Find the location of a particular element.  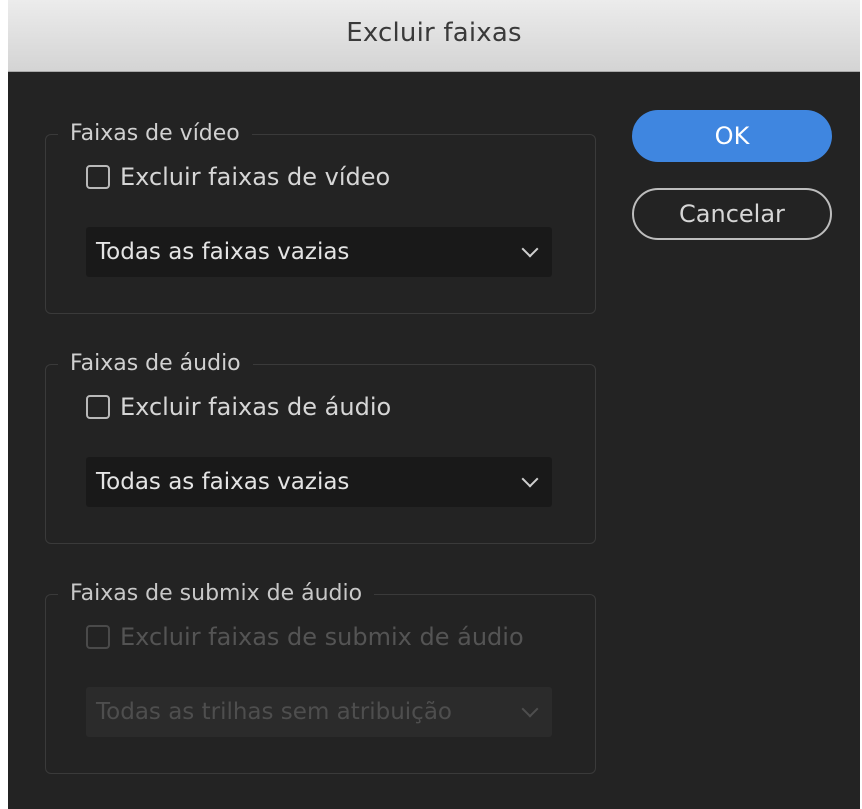

cancel-button: Cancelar is located at coordinates (732, 214).